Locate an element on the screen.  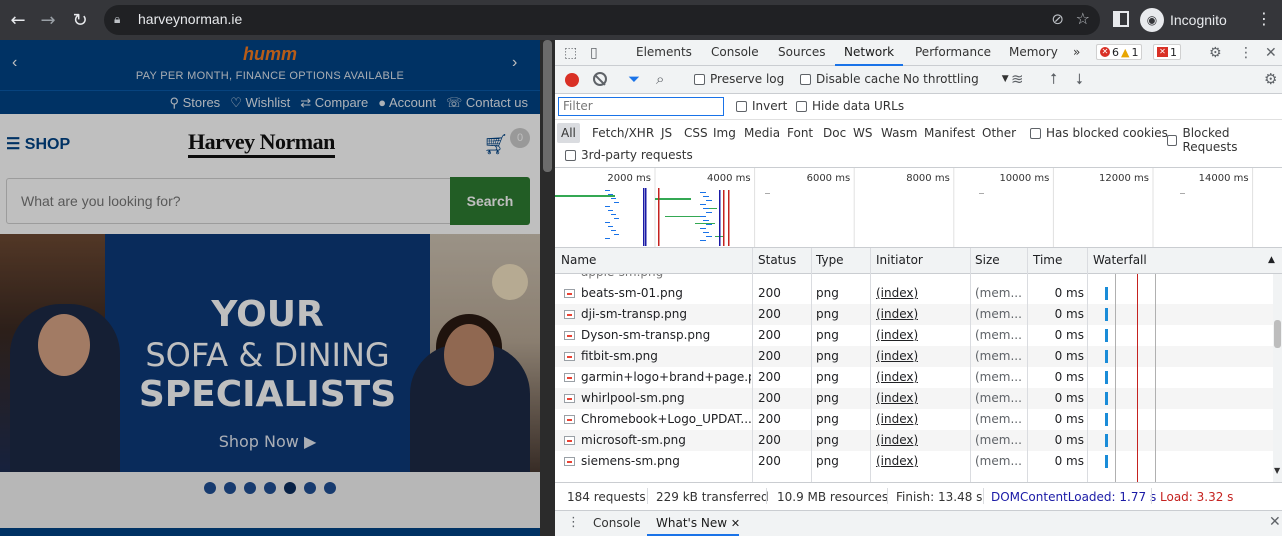
search-button: Search is located at coordinates (490, 201).